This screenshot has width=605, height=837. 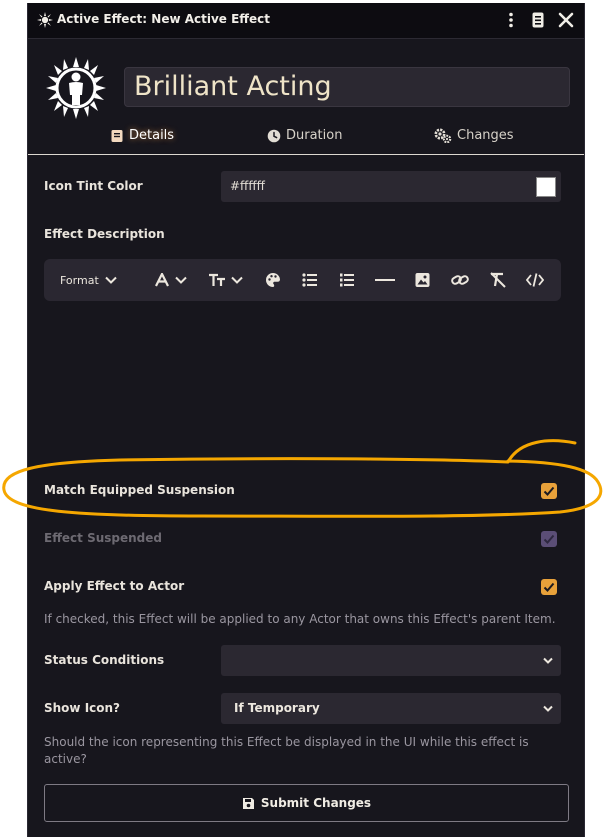 I want to click on icon-tint-value: #ffffff, so click(x=247, y=186).